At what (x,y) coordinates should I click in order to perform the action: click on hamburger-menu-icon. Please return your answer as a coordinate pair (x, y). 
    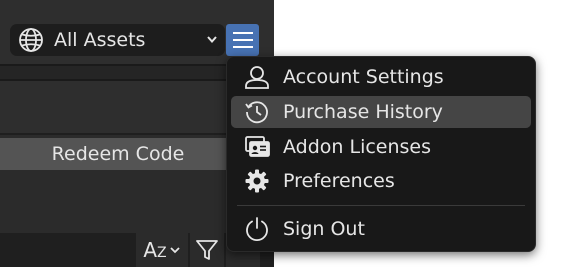
    Looking at the image, I should click on (243, 40).